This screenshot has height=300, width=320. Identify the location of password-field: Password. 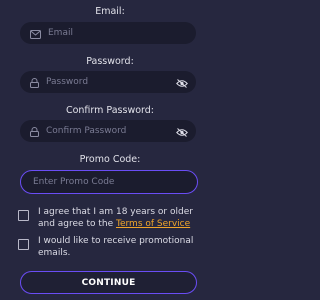
(108, 82).